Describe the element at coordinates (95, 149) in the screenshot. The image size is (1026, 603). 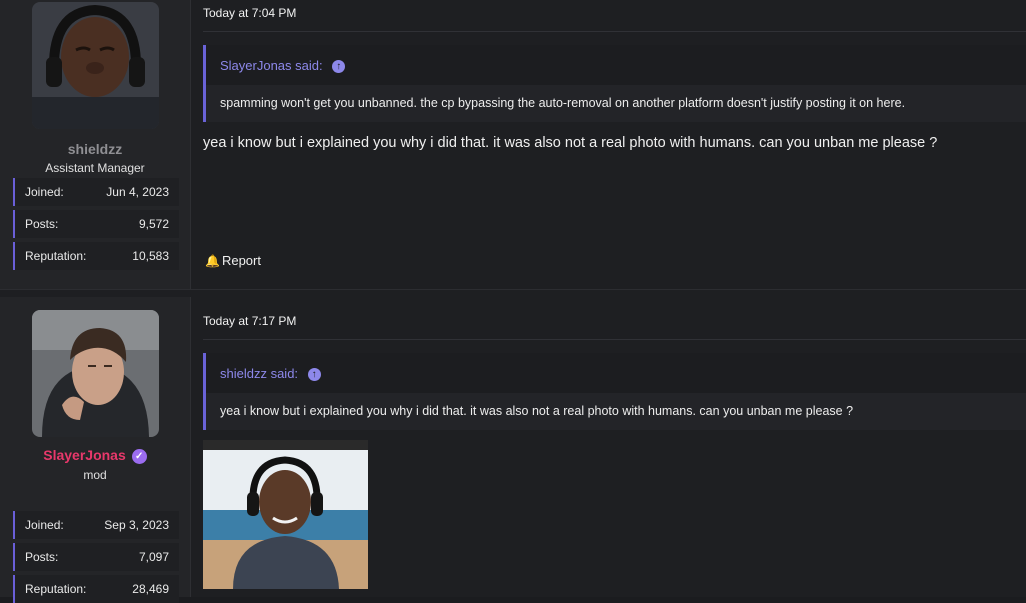
I see `author-name: shieldzz` at that location.